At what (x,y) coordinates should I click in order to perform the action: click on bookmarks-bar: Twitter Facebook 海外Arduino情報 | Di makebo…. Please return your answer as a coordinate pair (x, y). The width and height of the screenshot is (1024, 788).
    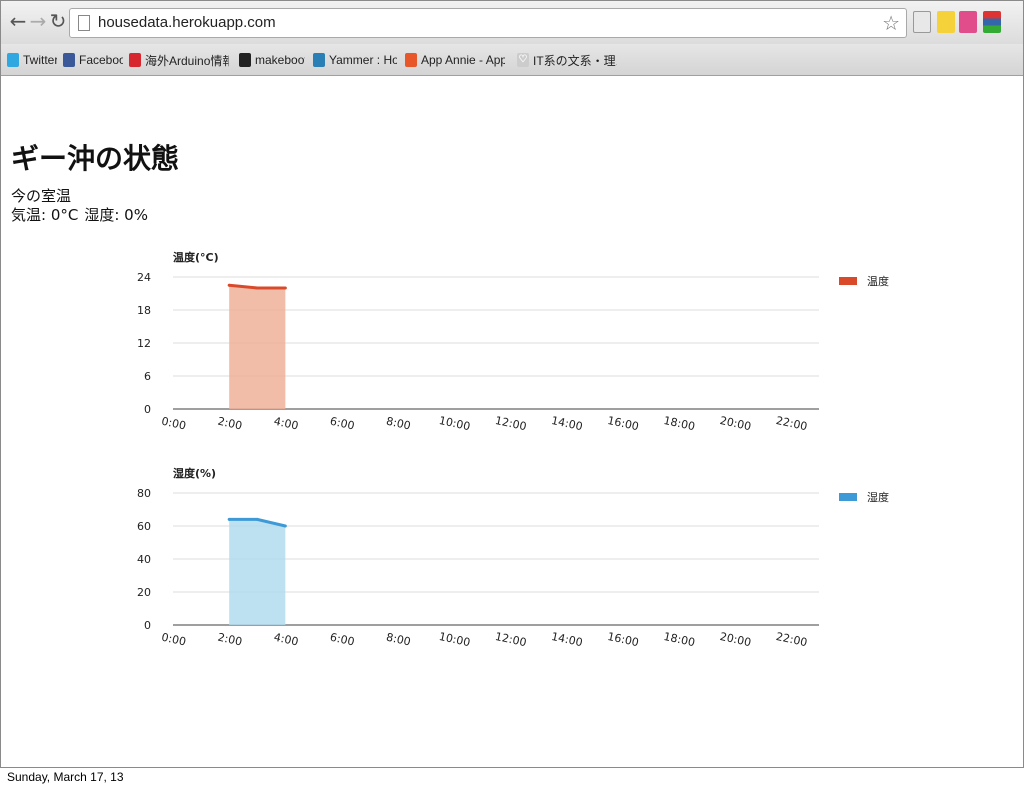
    Looking at the image, I should click on (512, 60).